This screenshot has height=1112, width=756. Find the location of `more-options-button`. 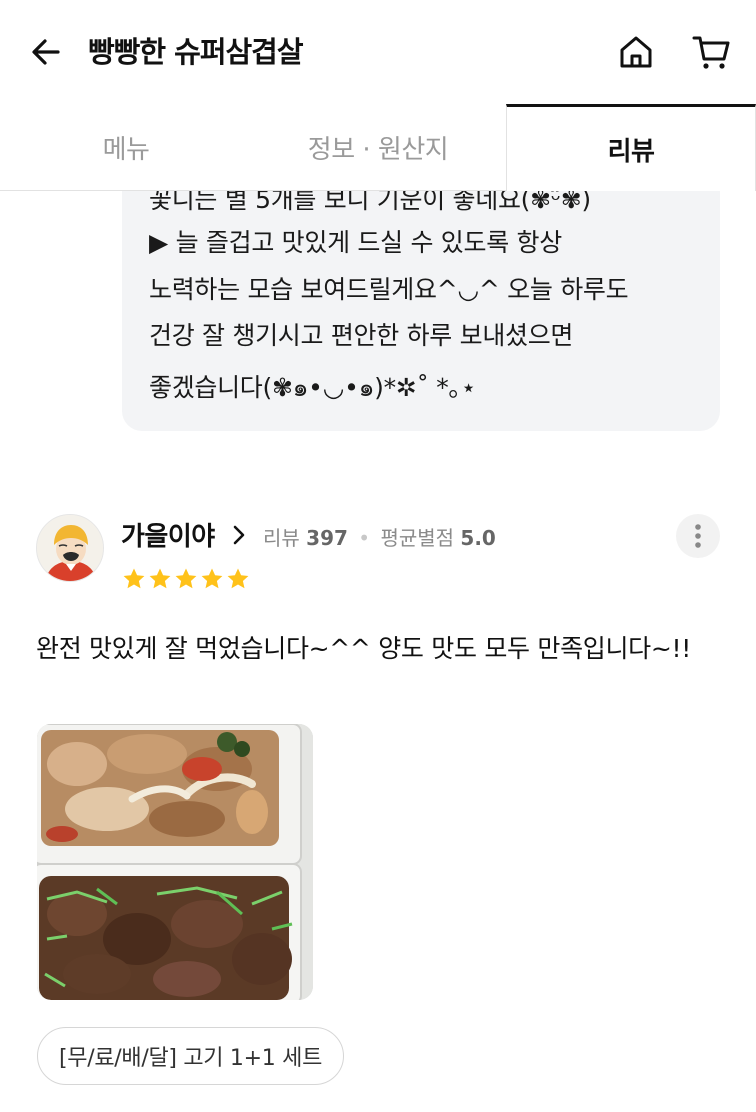

more-options-button is located at coordinates (698, 536).